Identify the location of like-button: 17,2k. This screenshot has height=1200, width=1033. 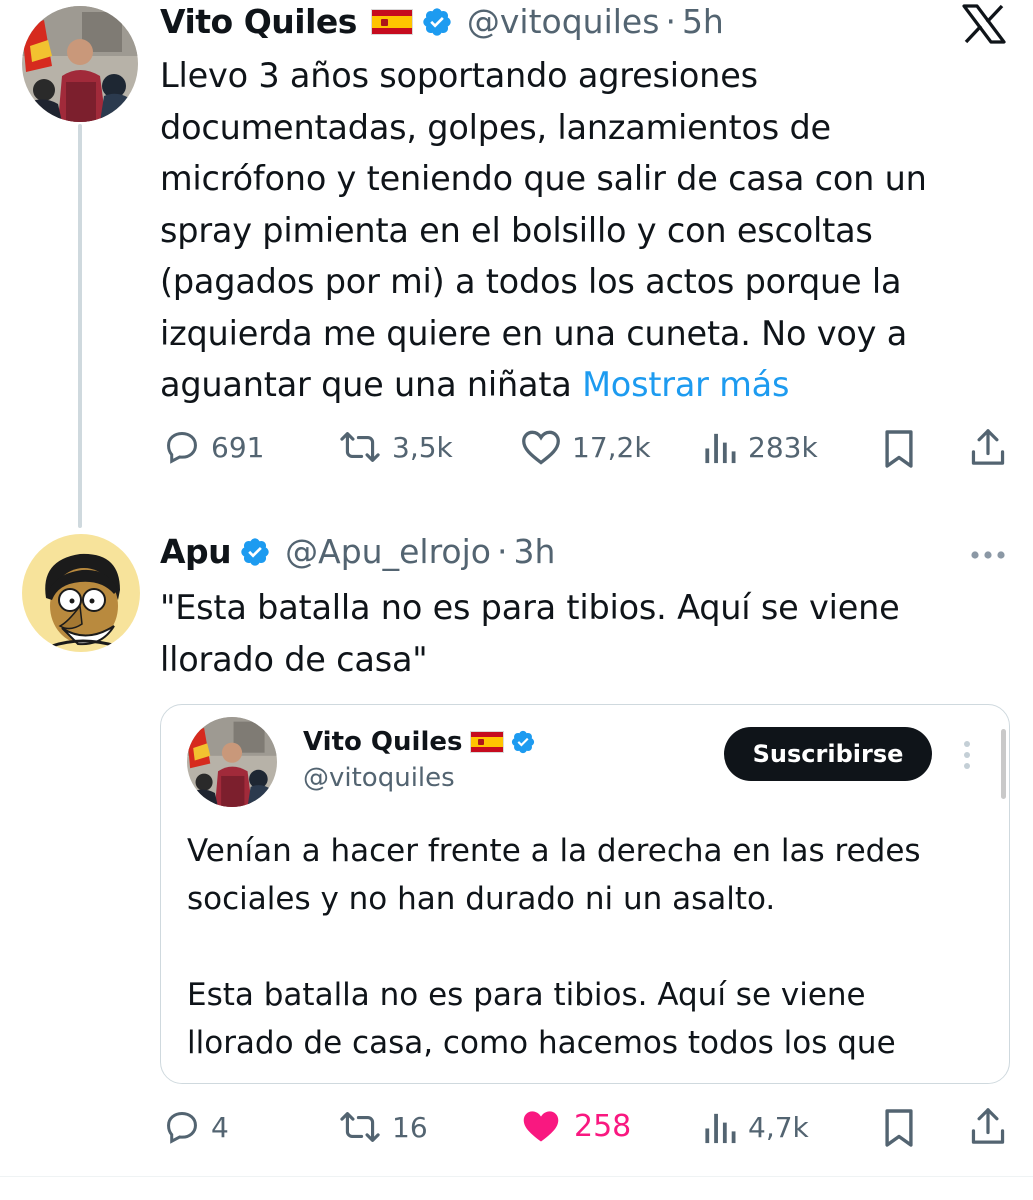
(585, 447).